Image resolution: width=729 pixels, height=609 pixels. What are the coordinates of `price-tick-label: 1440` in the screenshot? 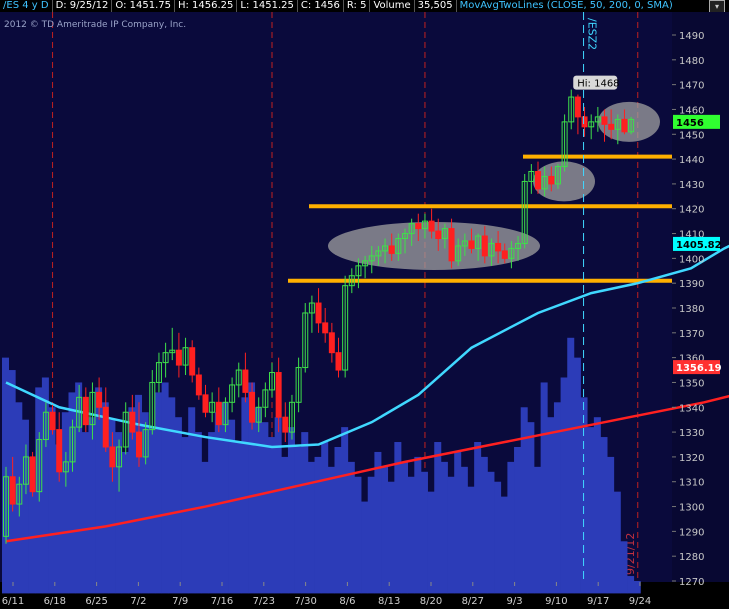 It's located at (691, 160).